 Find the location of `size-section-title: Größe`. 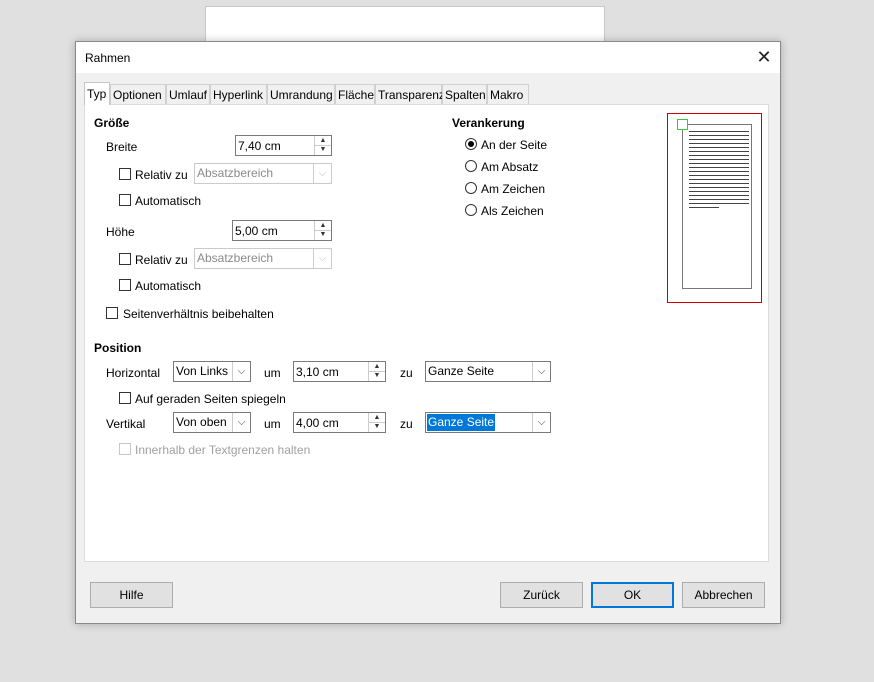

size-section-title: Größe is located at coordinates (112, 123).